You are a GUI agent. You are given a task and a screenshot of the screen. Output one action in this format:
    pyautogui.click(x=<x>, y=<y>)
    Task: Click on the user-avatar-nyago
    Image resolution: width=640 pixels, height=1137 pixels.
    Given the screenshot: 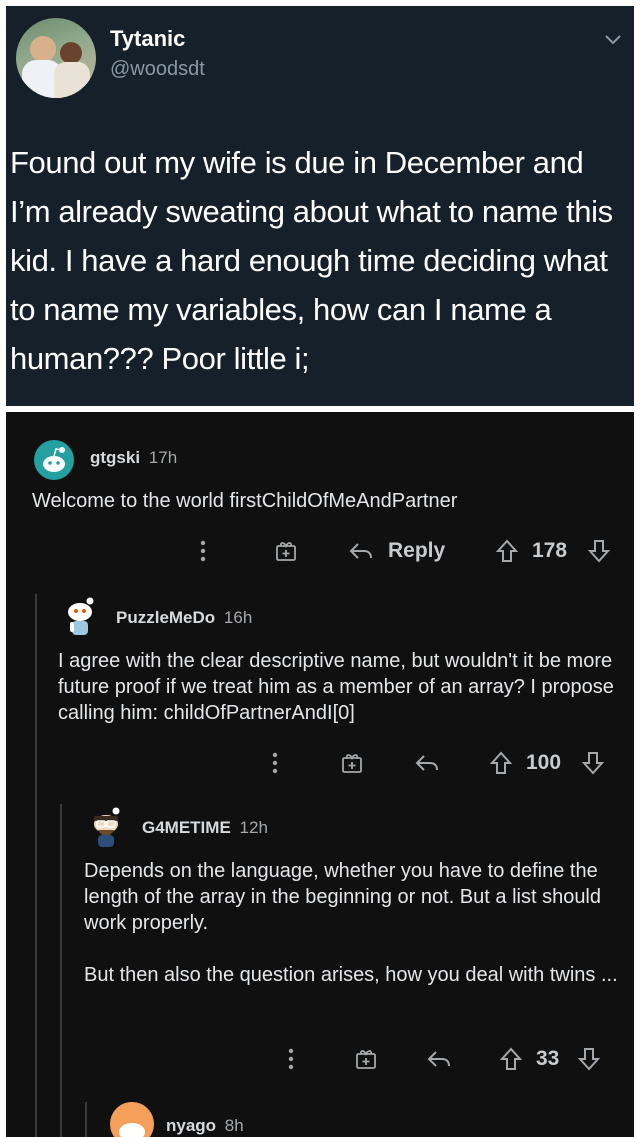 What is the action you would take?
    pyautogui.click(x=132, y=1119)
    